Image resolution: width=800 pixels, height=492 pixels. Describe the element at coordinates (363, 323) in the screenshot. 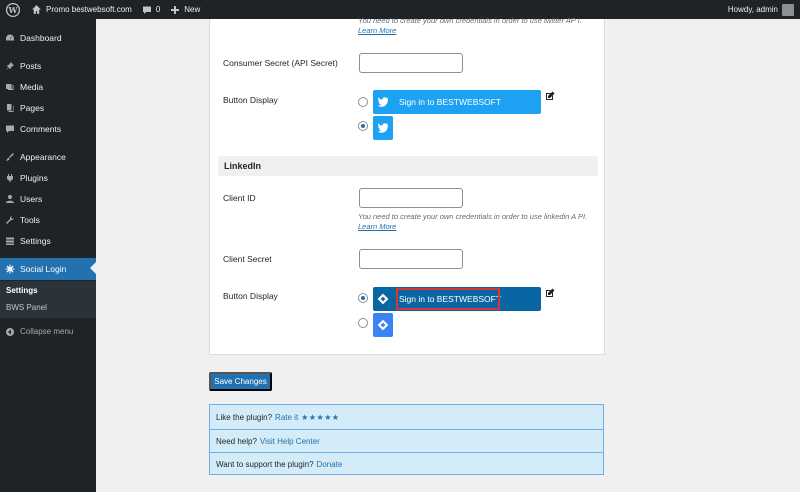

I see `linkedin-icon-button-radio` at that location.